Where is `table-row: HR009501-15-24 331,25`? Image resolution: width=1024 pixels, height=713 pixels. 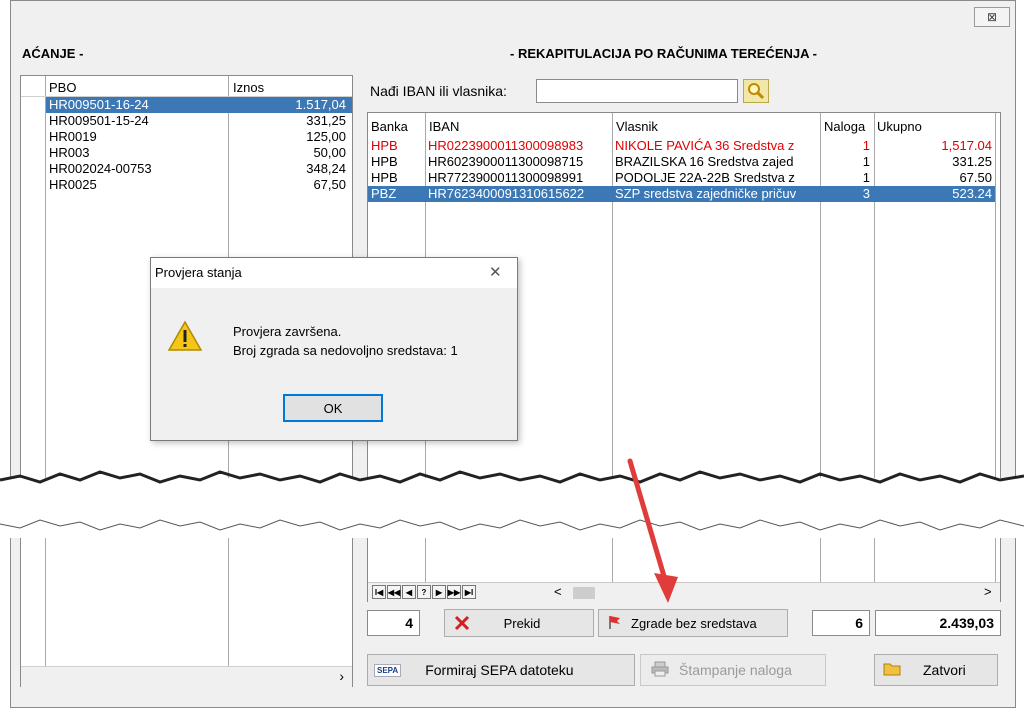 table-row: HR009501-15-24 331,25 is located at coordinates (199, 121).